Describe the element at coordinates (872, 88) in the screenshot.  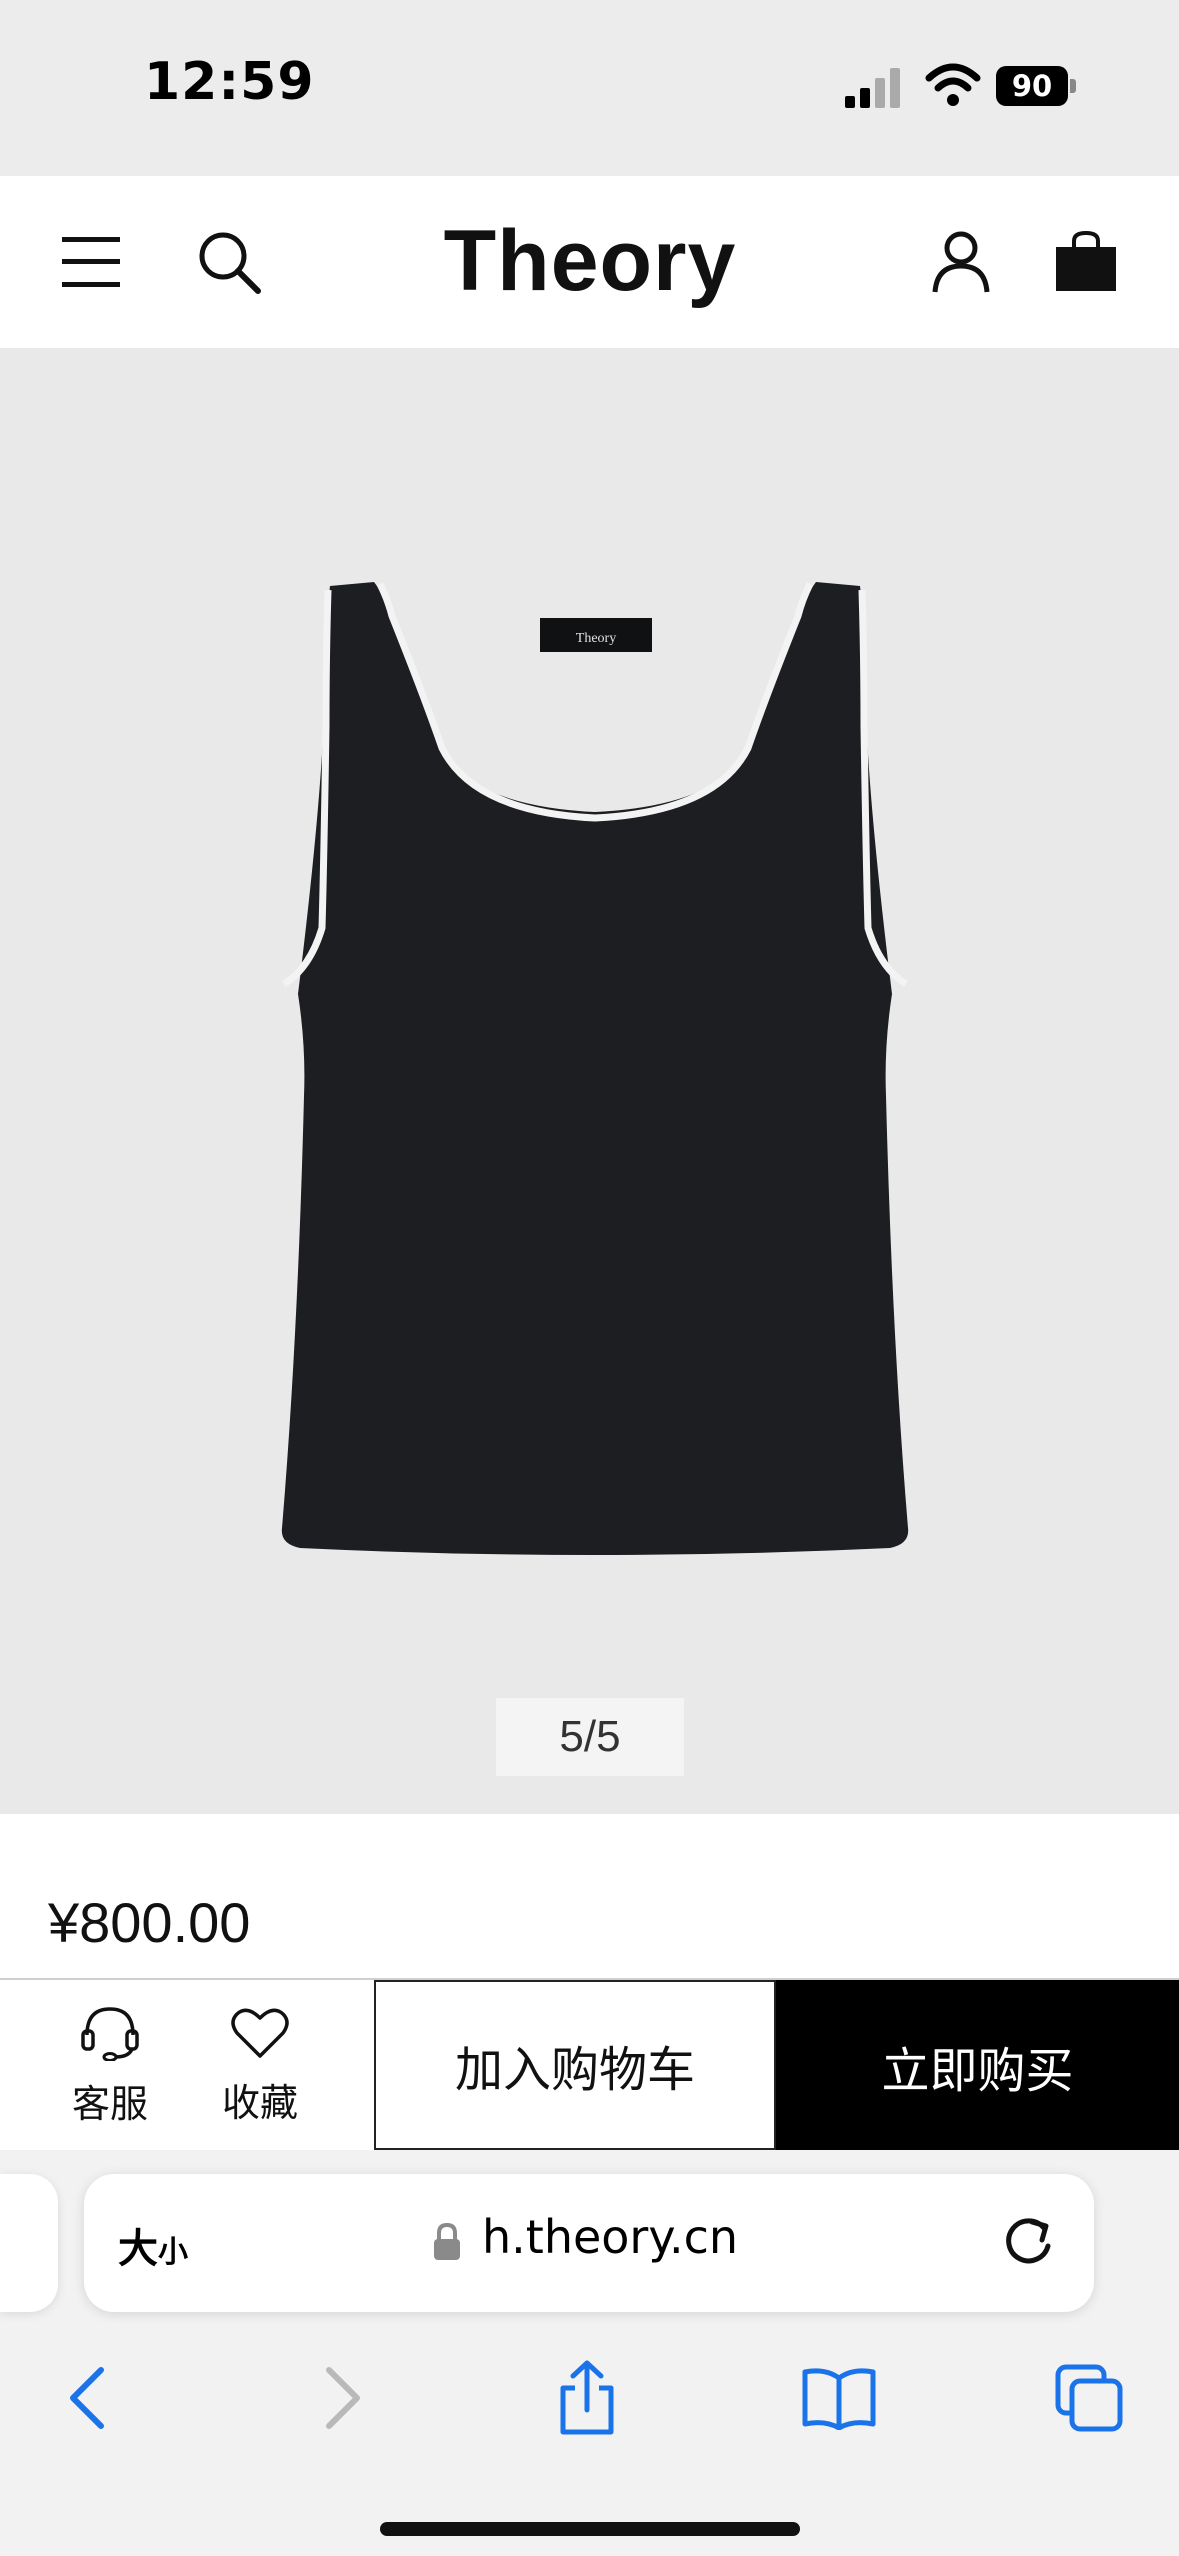
I see `signal-icon` at that location.